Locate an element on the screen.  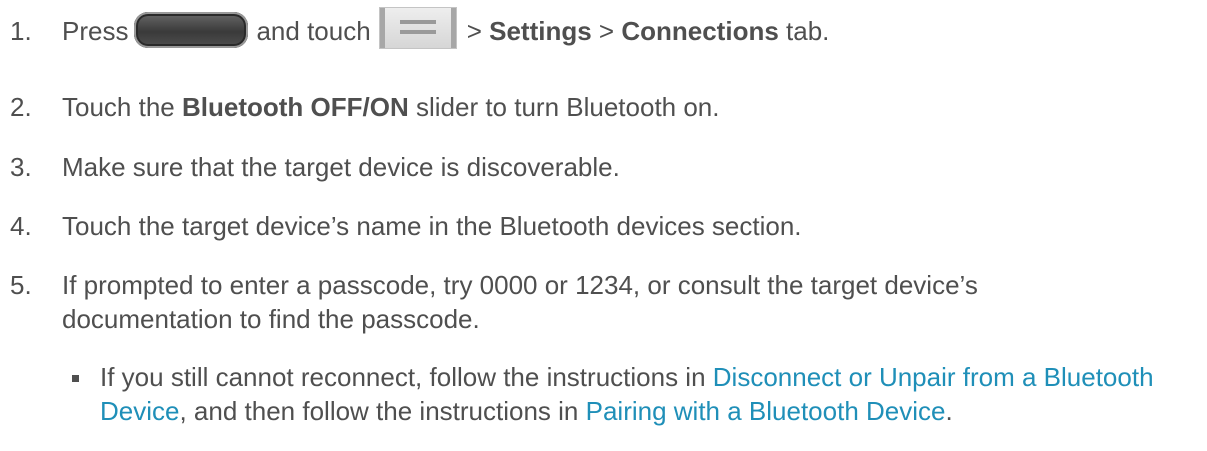
bullet-icon is located at coordinates (75, 378).